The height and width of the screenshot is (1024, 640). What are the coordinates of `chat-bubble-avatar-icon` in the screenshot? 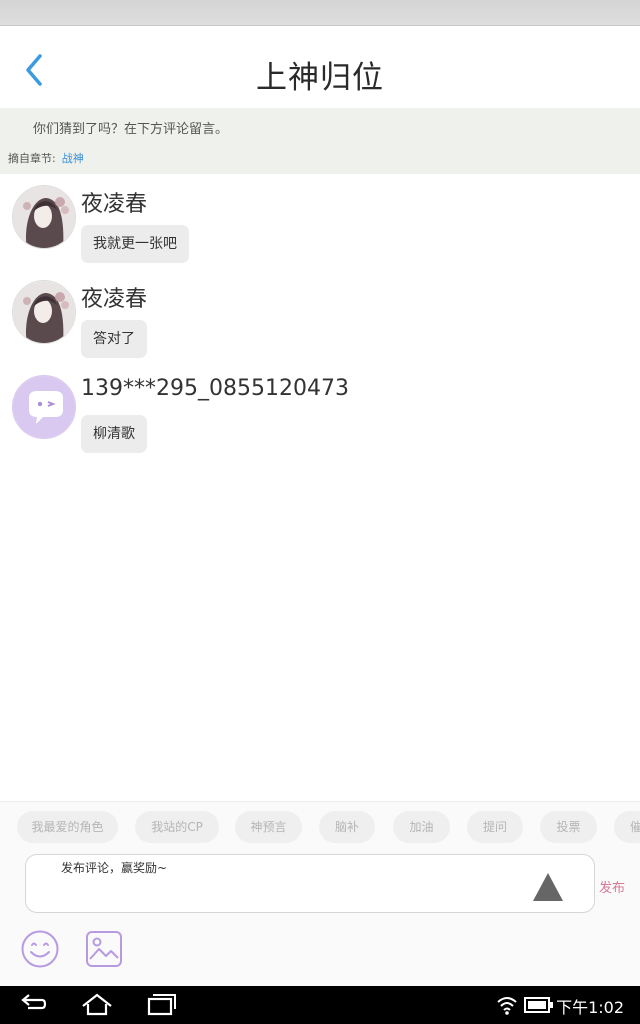 It's located at (44, 407).